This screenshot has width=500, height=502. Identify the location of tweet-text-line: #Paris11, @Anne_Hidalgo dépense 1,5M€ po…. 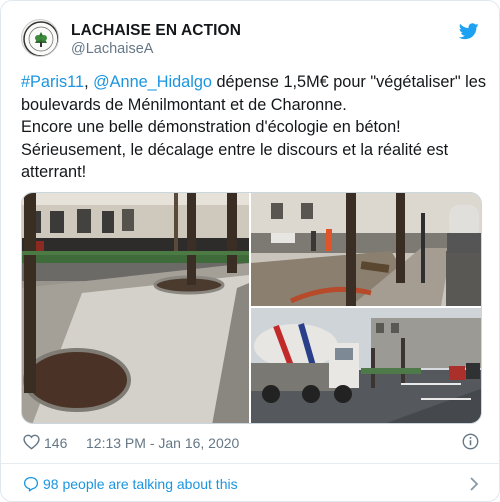
(253, 82).